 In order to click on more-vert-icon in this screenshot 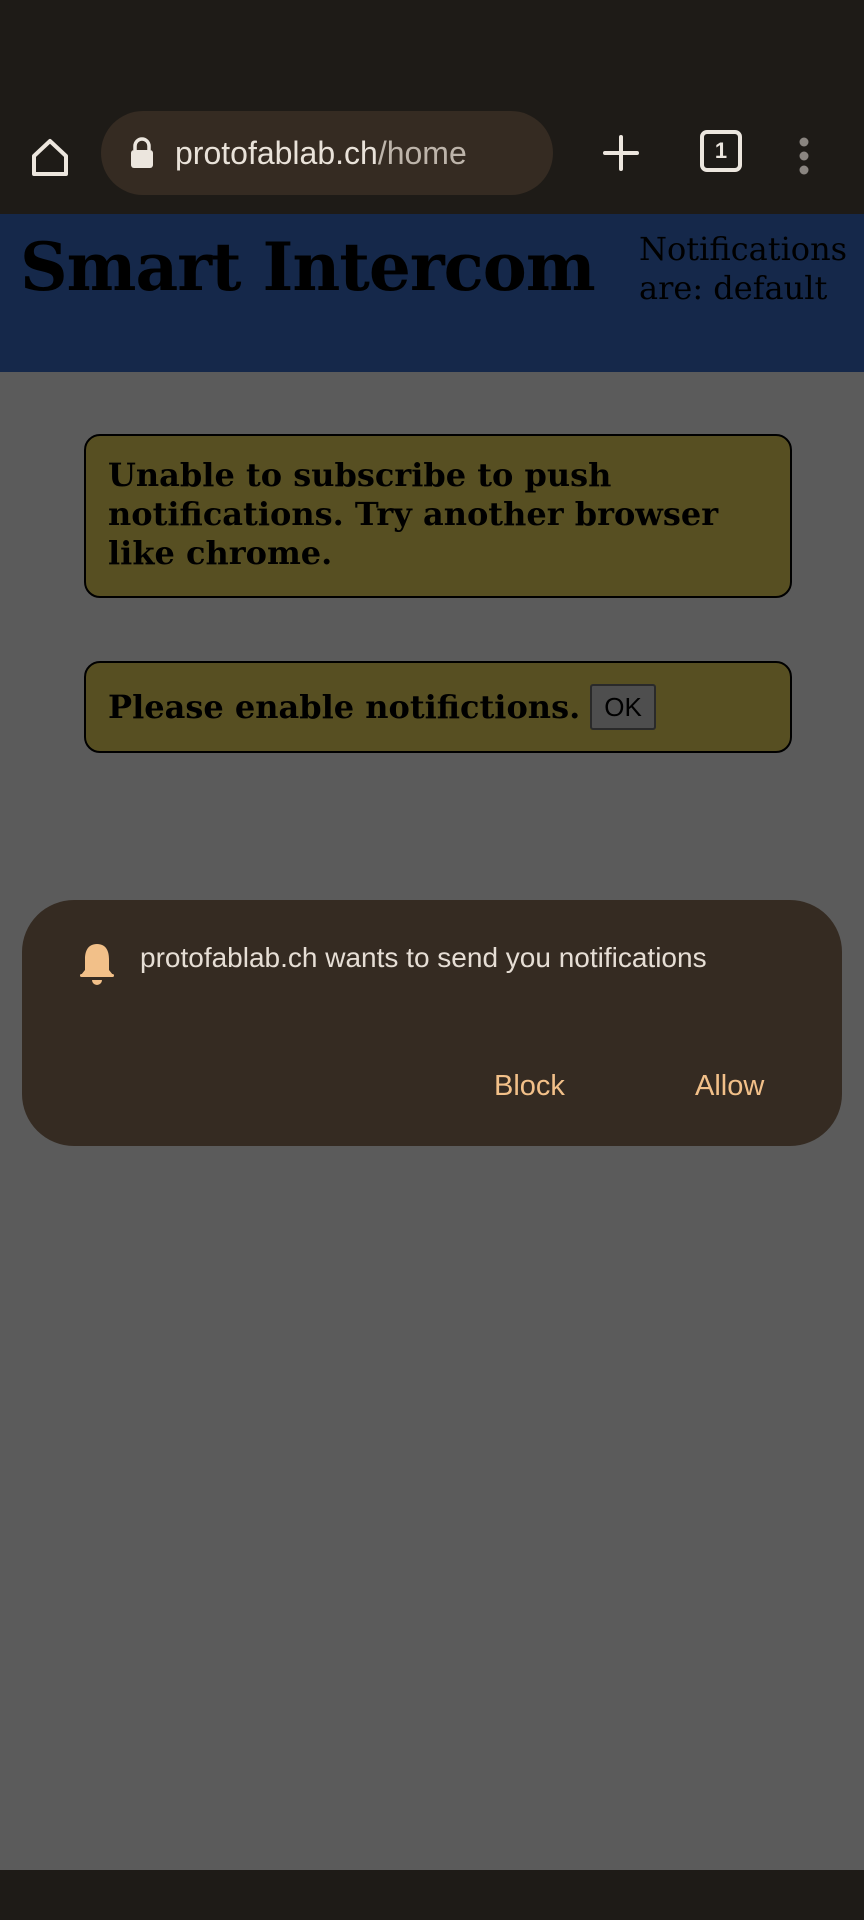, I will do `click(804, 156)`.